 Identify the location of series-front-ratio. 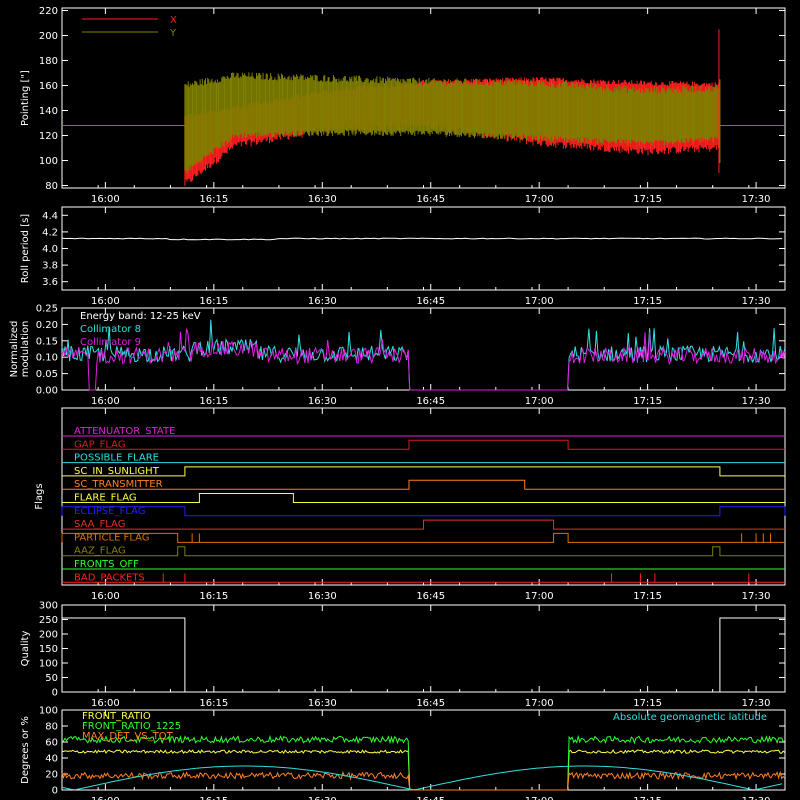
(423, 770).